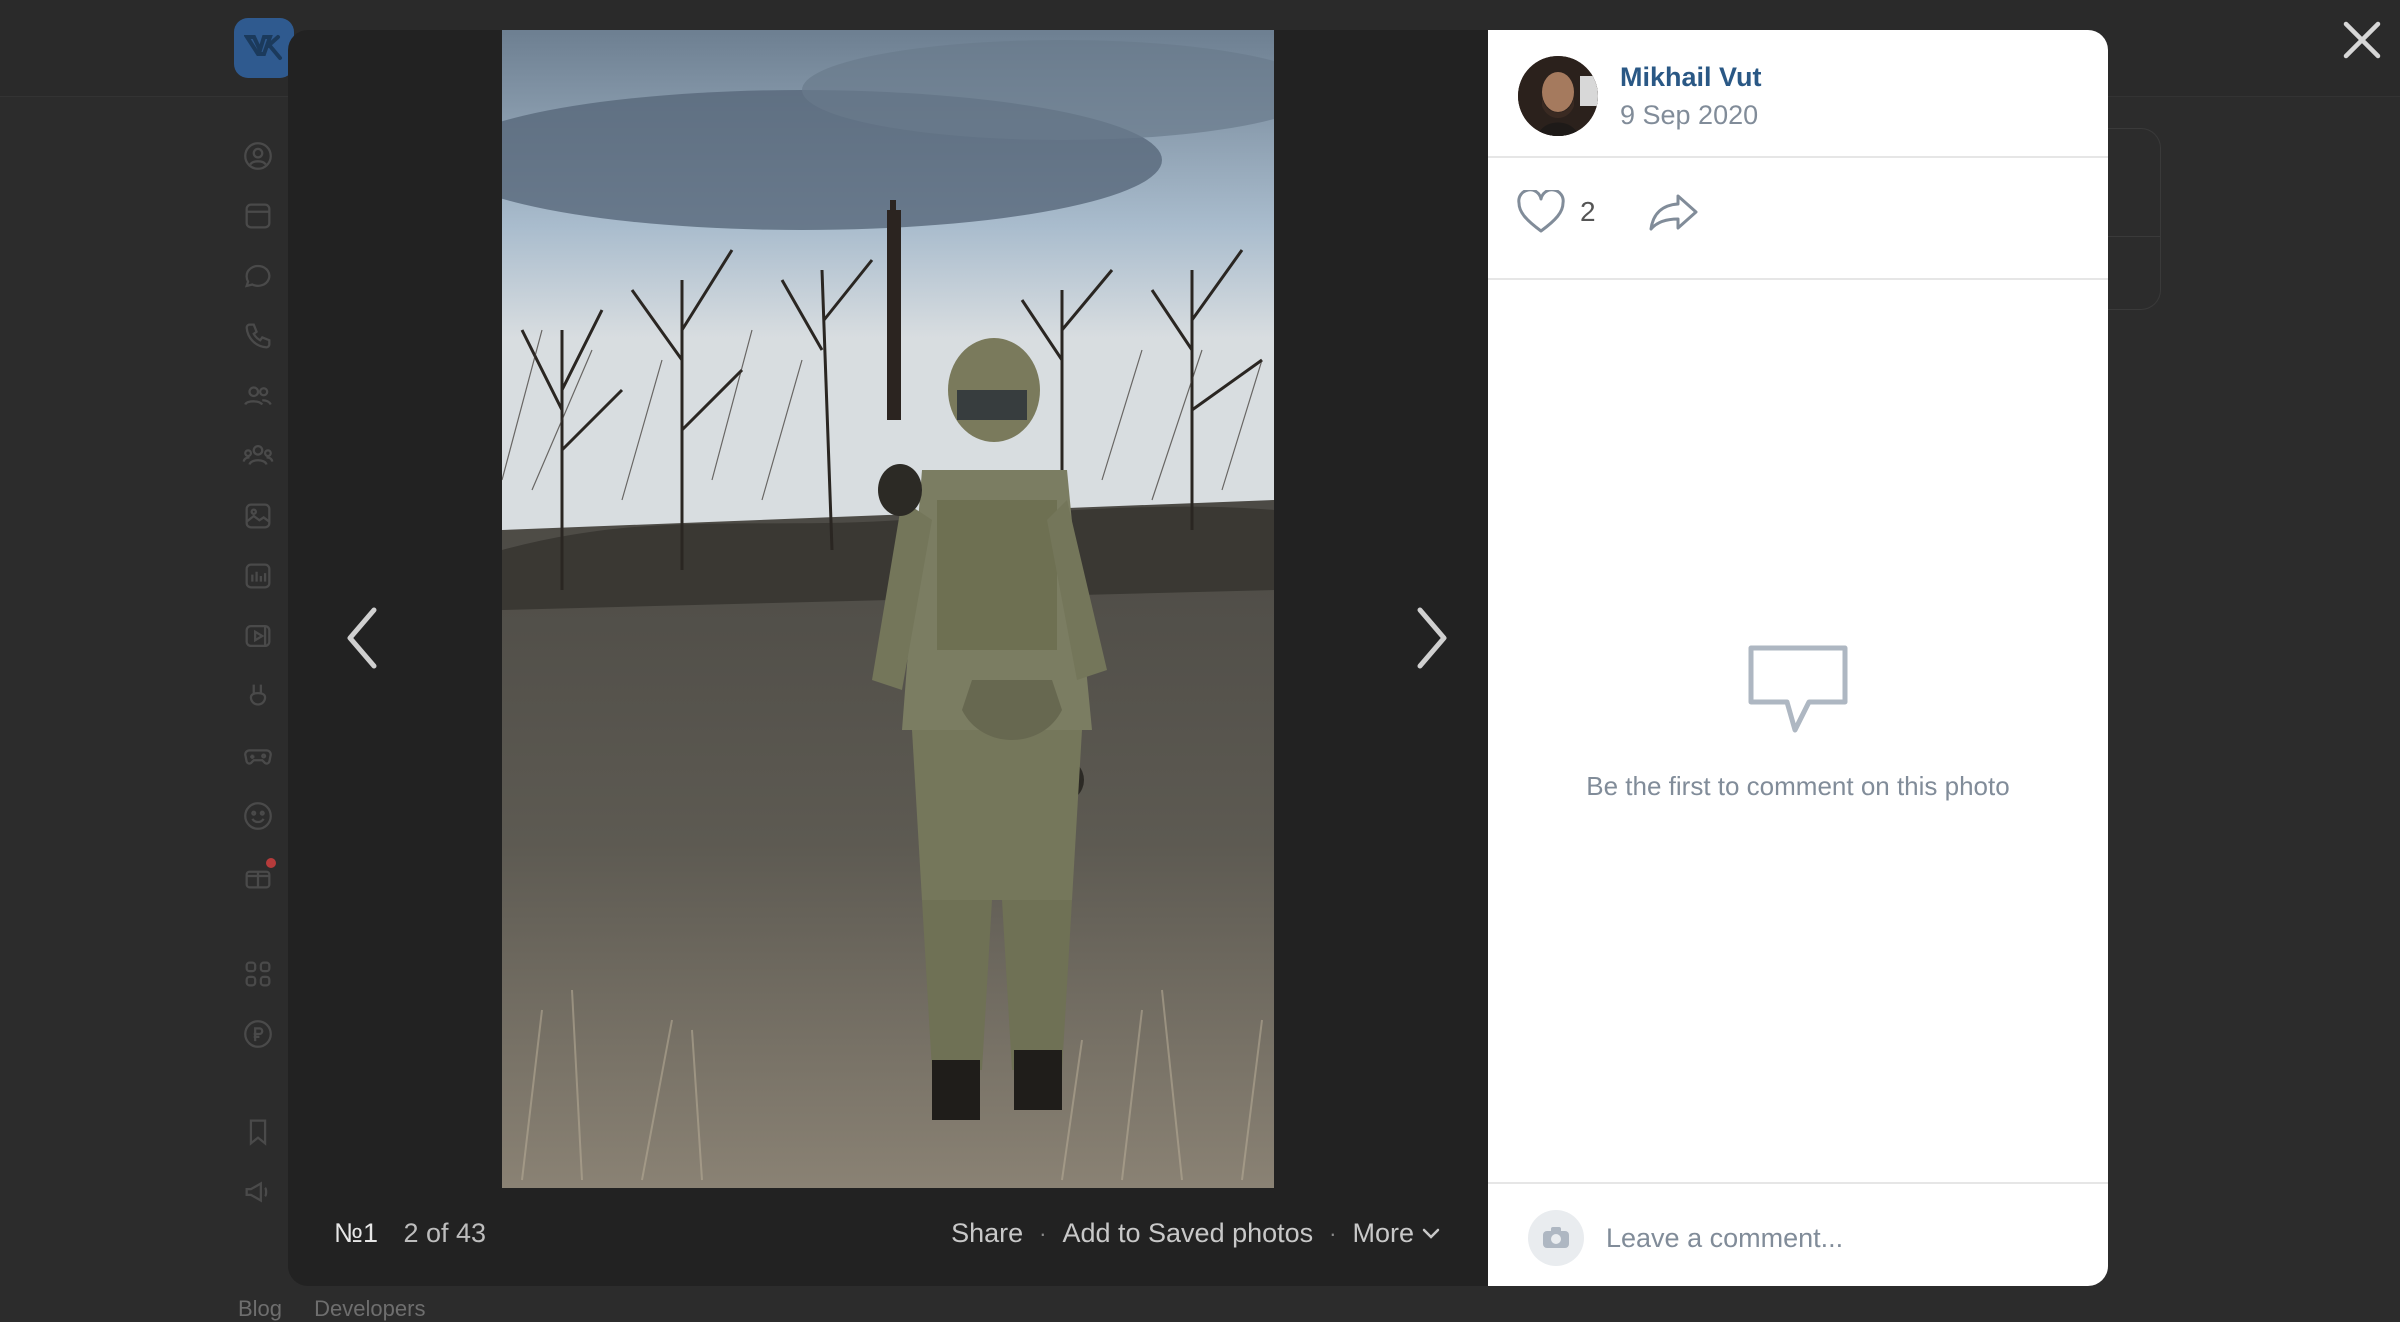 This screenshot has width=2400, height=1322. I want to click on like-button: 2, so click(1556, 212).